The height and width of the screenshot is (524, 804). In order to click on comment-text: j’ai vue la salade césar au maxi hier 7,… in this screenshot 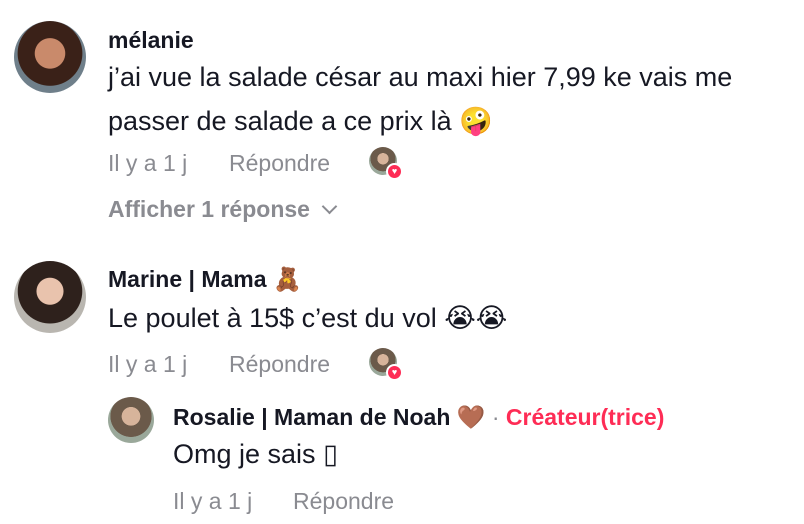, I will do `click(453, 99)`.